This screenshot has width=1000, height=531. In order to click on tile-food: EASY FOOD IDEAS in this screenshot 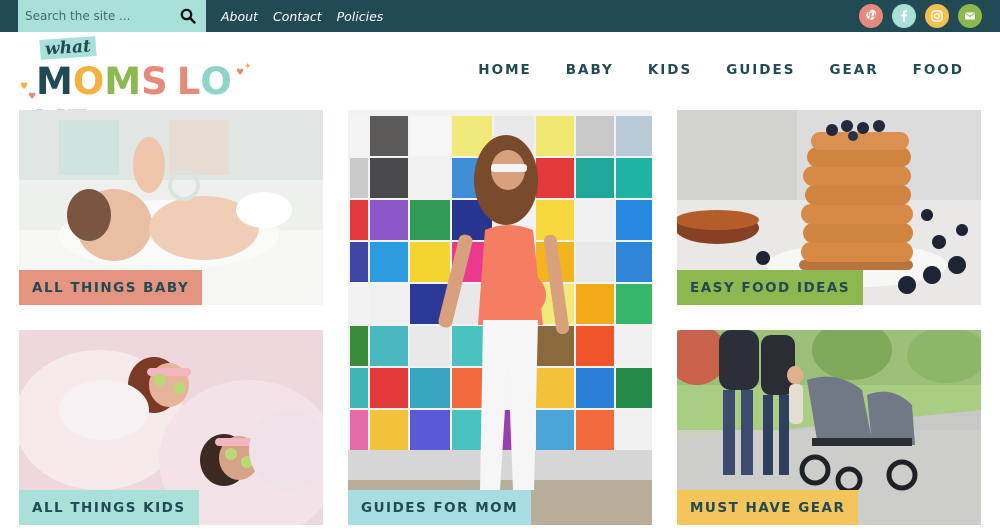, I will do `click(829, 207)`.